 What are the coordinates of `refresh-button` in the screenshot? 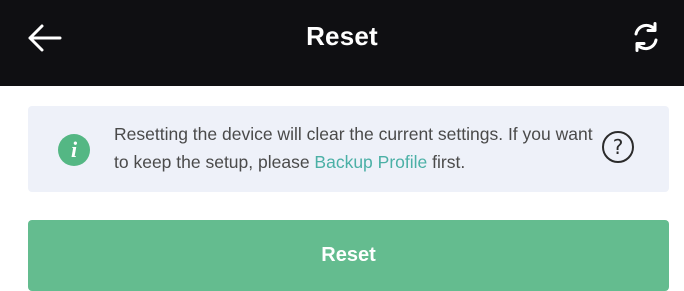 It's located at (646, 37).